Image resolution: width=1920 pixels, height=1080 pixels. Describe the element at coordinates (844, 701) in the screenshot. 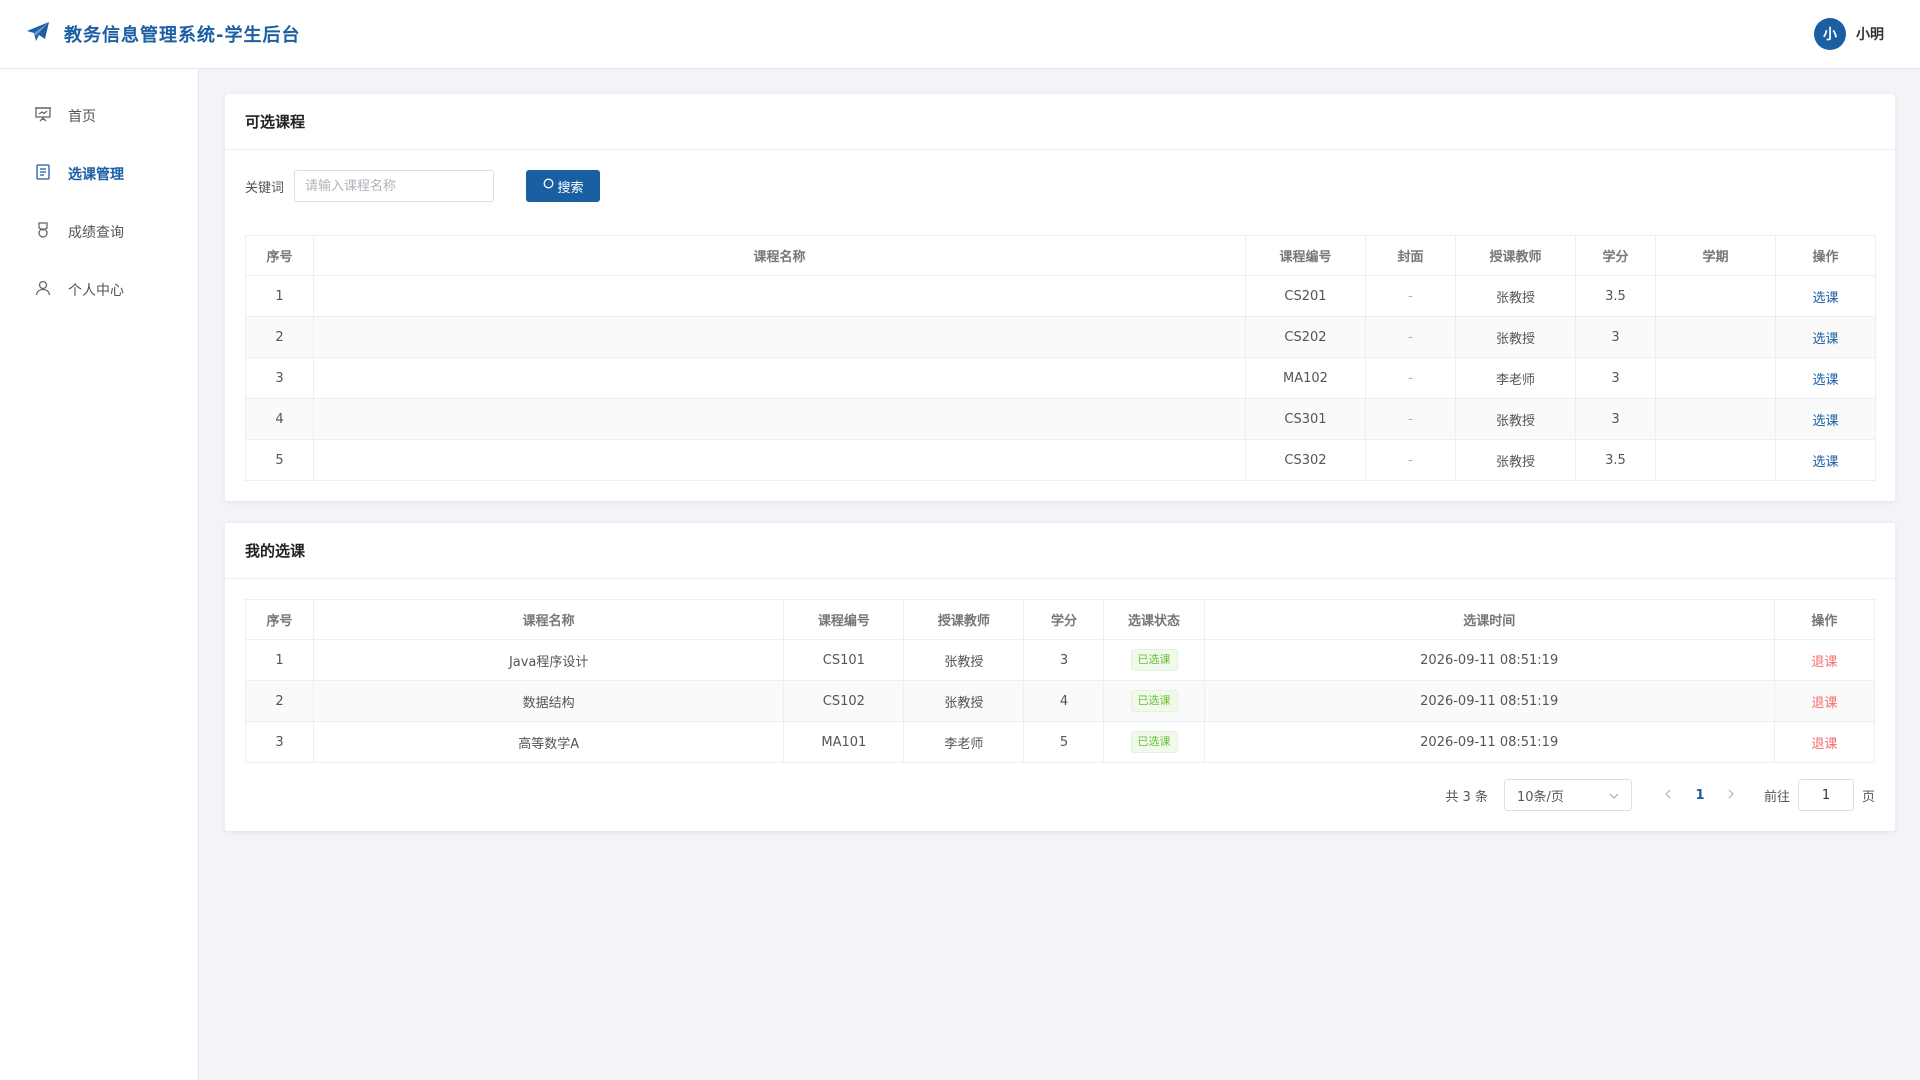

I see `cell-code: CS102` at that location.